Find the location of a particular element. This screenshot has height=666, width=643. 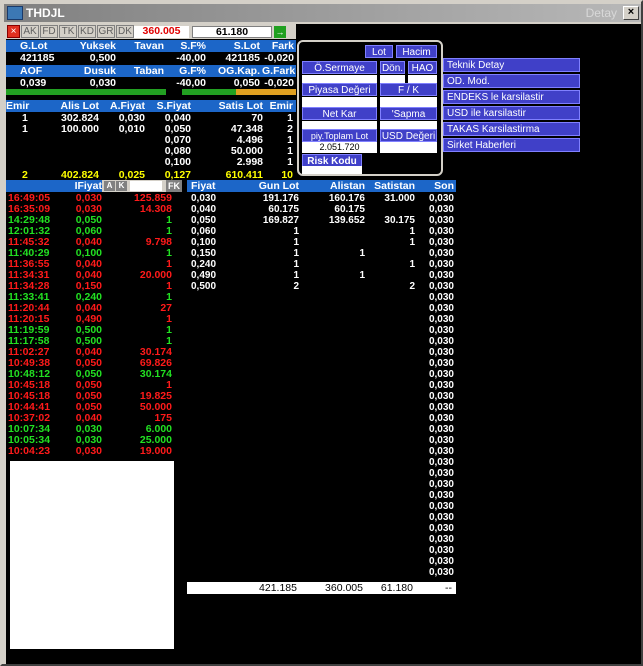

summary-cell: G.Lot is located at coordinates (34, 46).